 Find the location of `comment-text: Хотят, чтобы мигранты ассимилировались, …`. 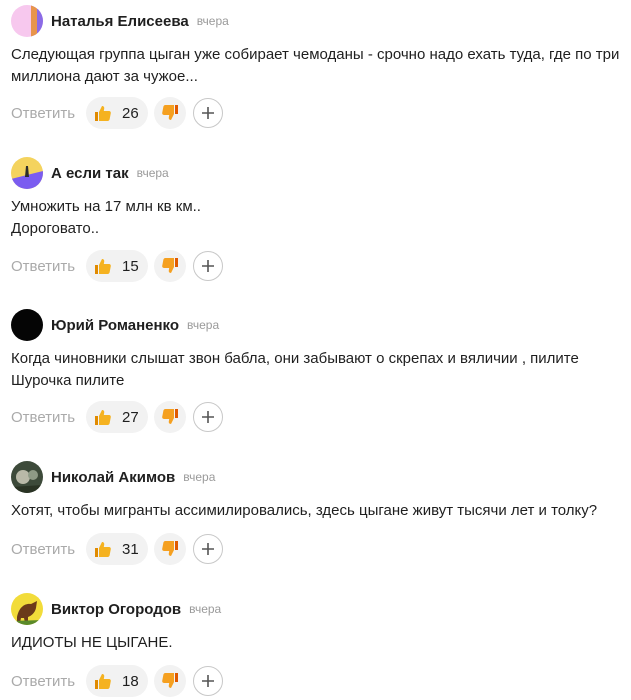

comment-text: Хотят, чтобы мигранты ассимилировались, … is located at coordinates (304, 510).